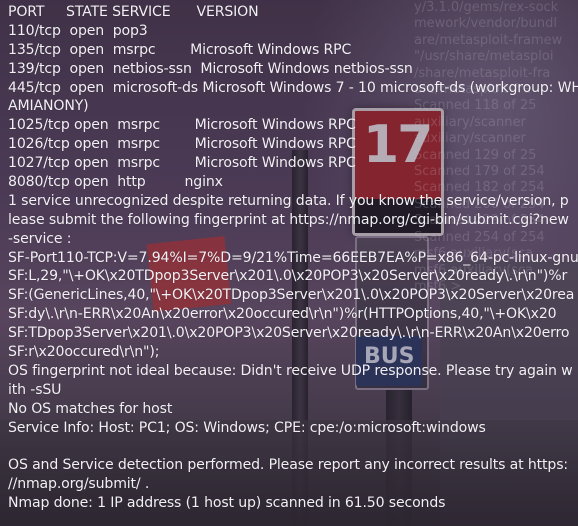 Image resolution: width=578 pixels, height=526 pixels. I want to click on terminal-line: 8080/tcp open http nginx, so click(115, 182).